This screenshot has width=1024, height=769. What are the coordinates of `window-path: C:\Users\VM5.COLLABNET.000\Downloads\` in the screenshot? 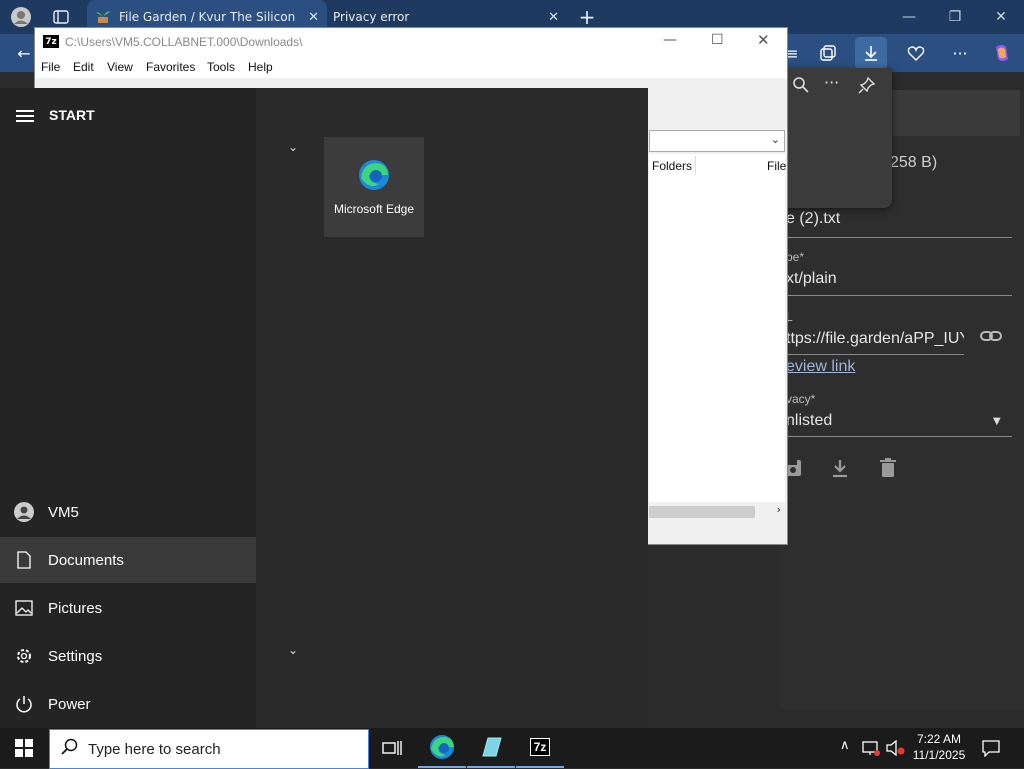 It's located at (184, 42).